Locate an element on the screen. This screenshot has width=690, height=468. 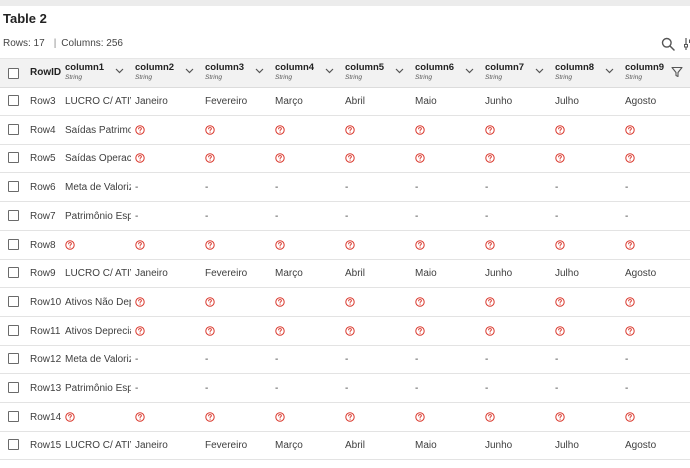
table-row: Row6 Meta de Valoriz - - - - - - - - is located at coordinates (345, 188).